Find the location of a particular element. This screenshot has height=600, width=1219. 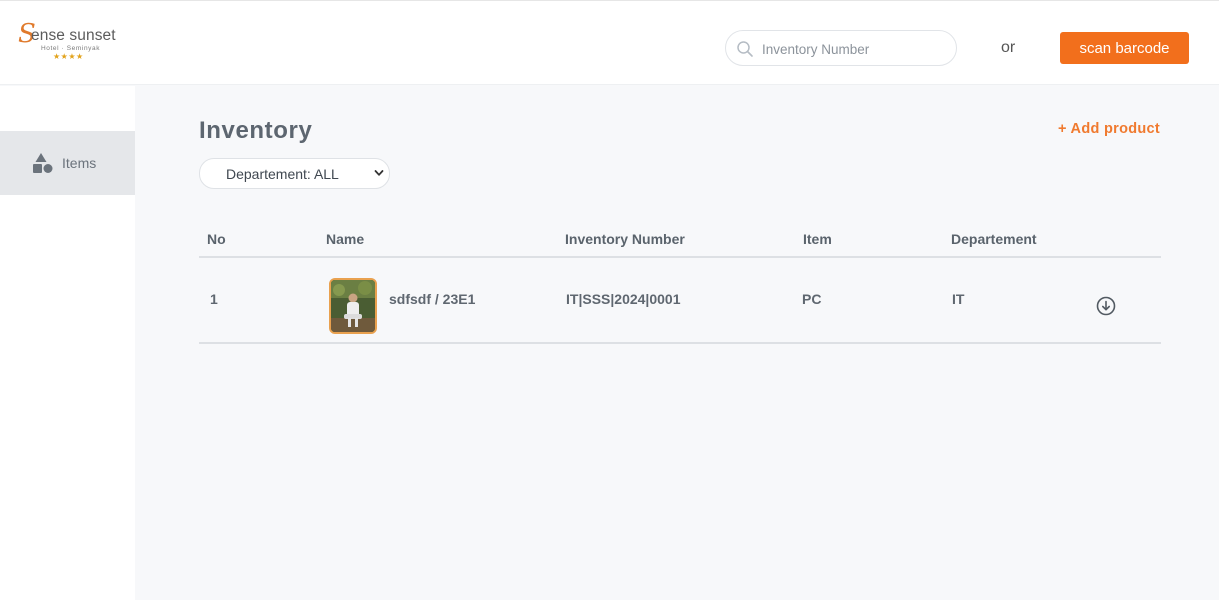

column-header-no: No is located at coordinates (216, 239).